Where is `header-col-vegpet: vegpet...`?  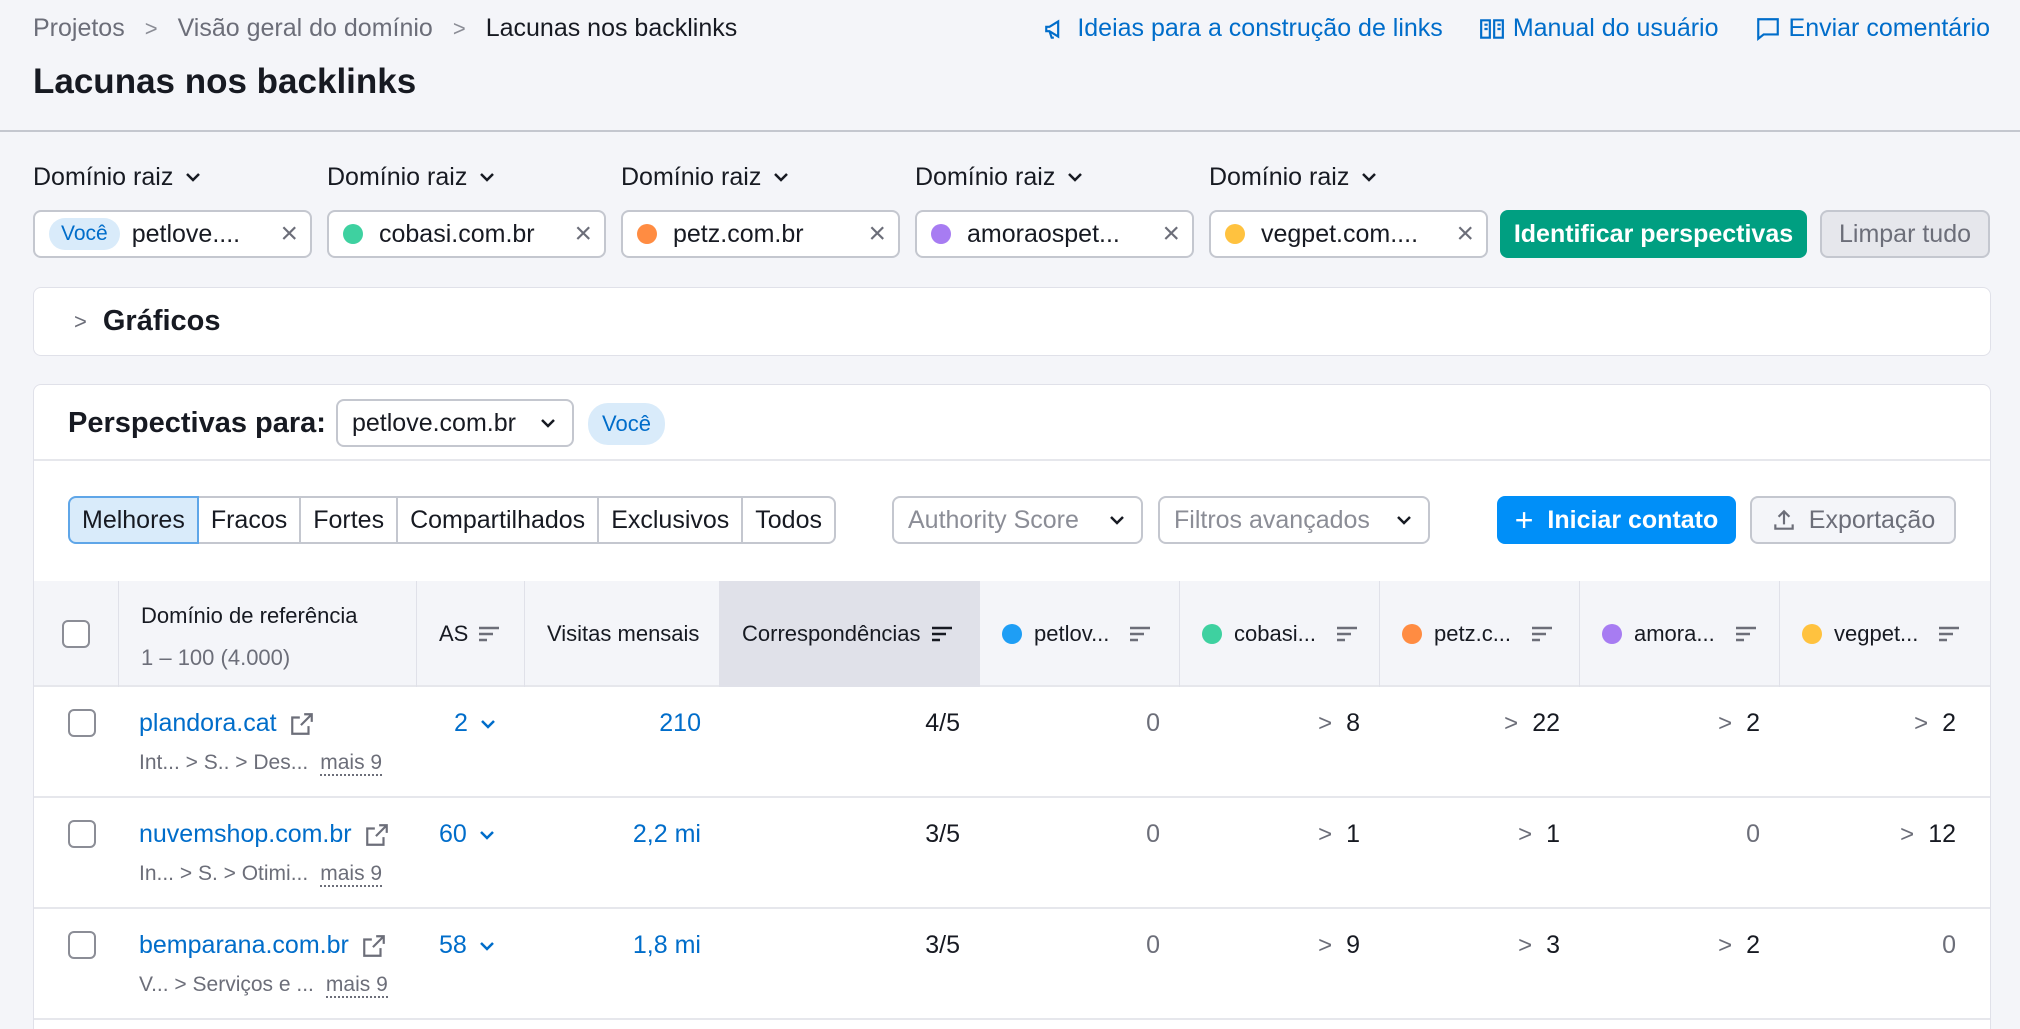
header-col-vegpet: vegpet... is located at coordinates (1885, 634).